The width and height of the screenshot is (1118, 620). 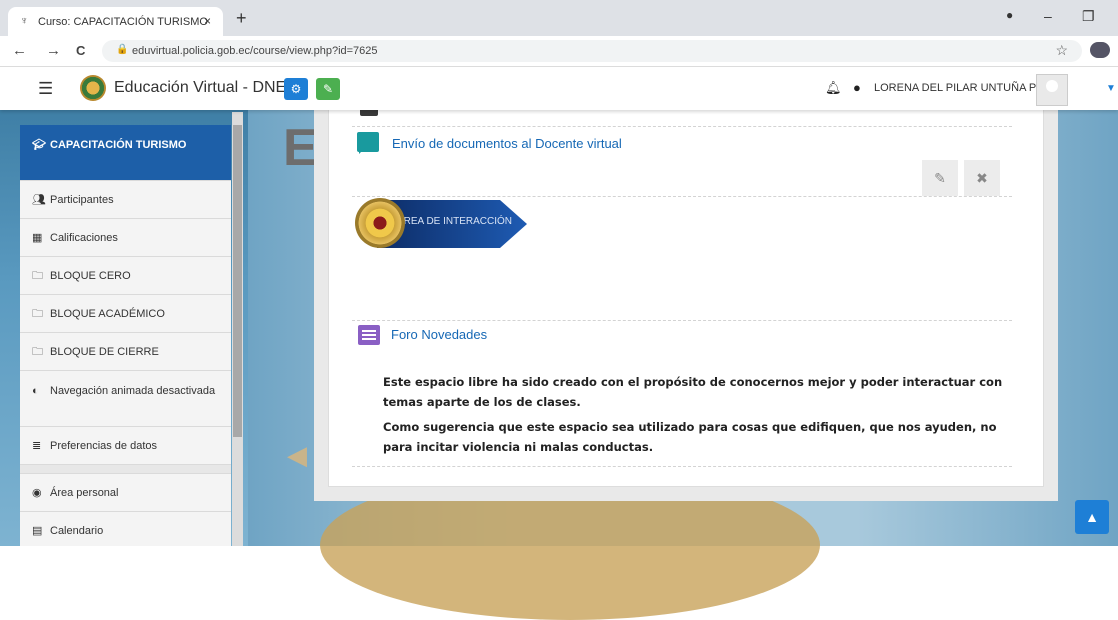 I want to click on police-seal-icon, so click(x=380, y=223).